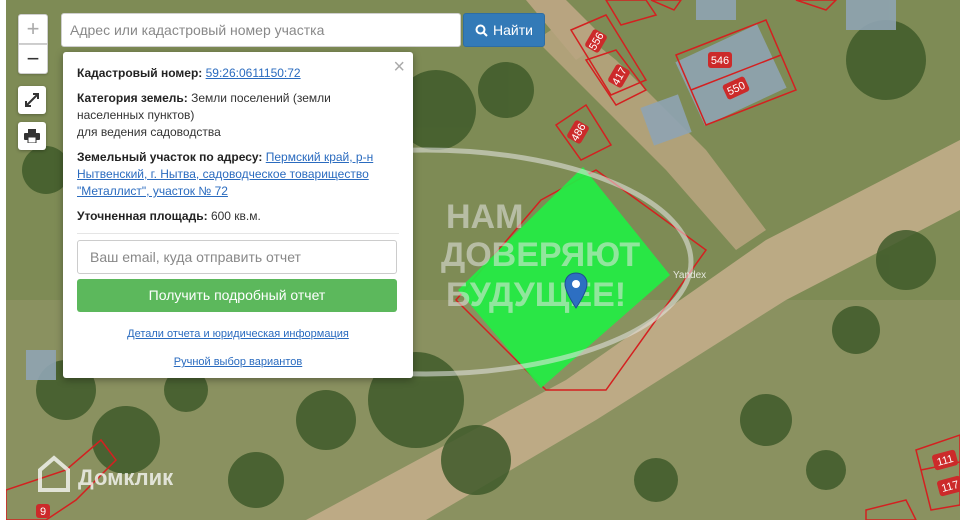  I want to click on print-button, so click(32, 136).